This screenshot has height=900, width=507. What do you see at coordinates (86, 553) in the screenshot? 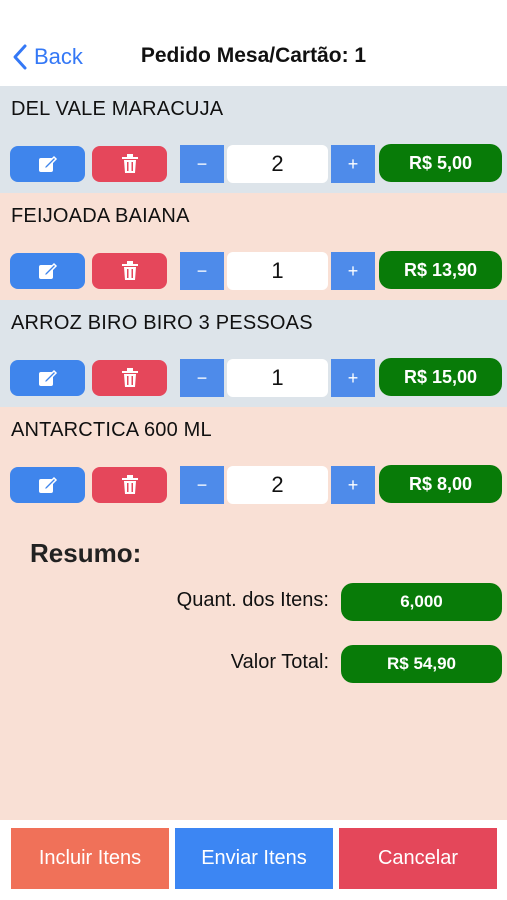
I see `summary-title: Resumo:` at bounding box center [86, 553].